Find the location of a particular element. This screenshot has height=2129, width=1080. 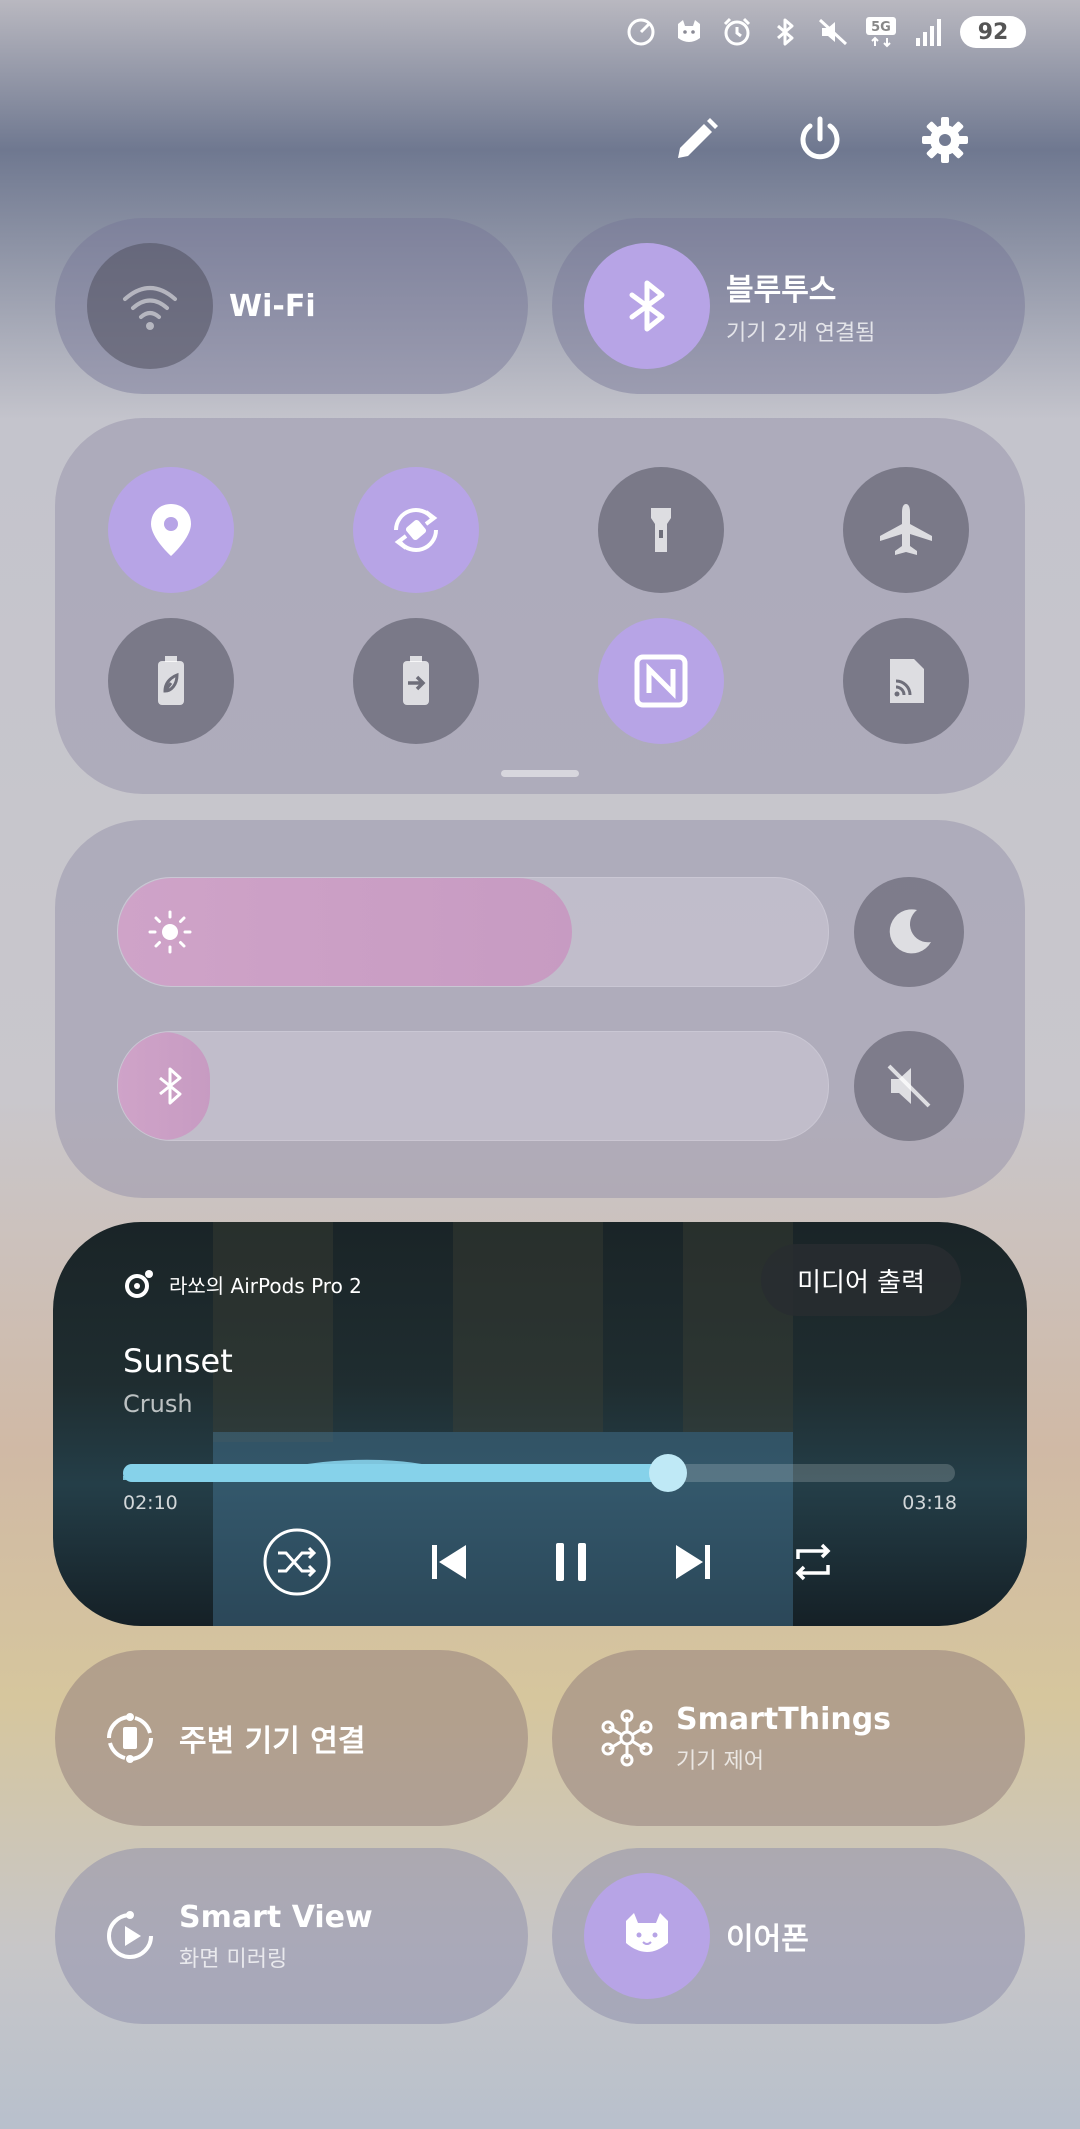

sun-icon is located at coordinates (170, 932).